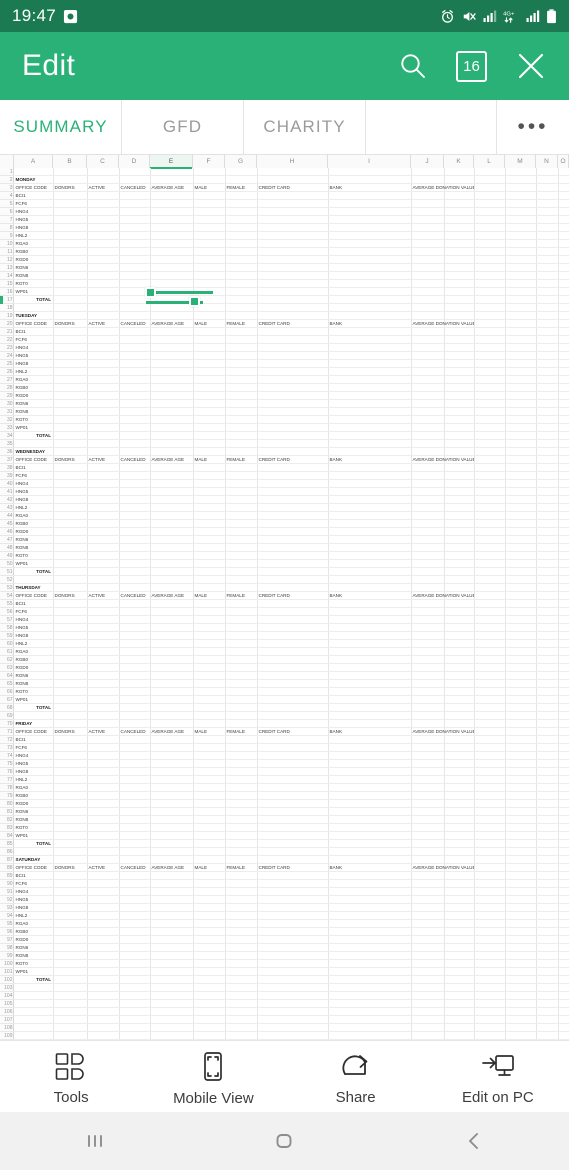 This screenshot has height=1170, width=569. Describe the element at coordinates (61, 127) in the screenshot. I see `sheet-tab-summary: SUMMARY` at that location.